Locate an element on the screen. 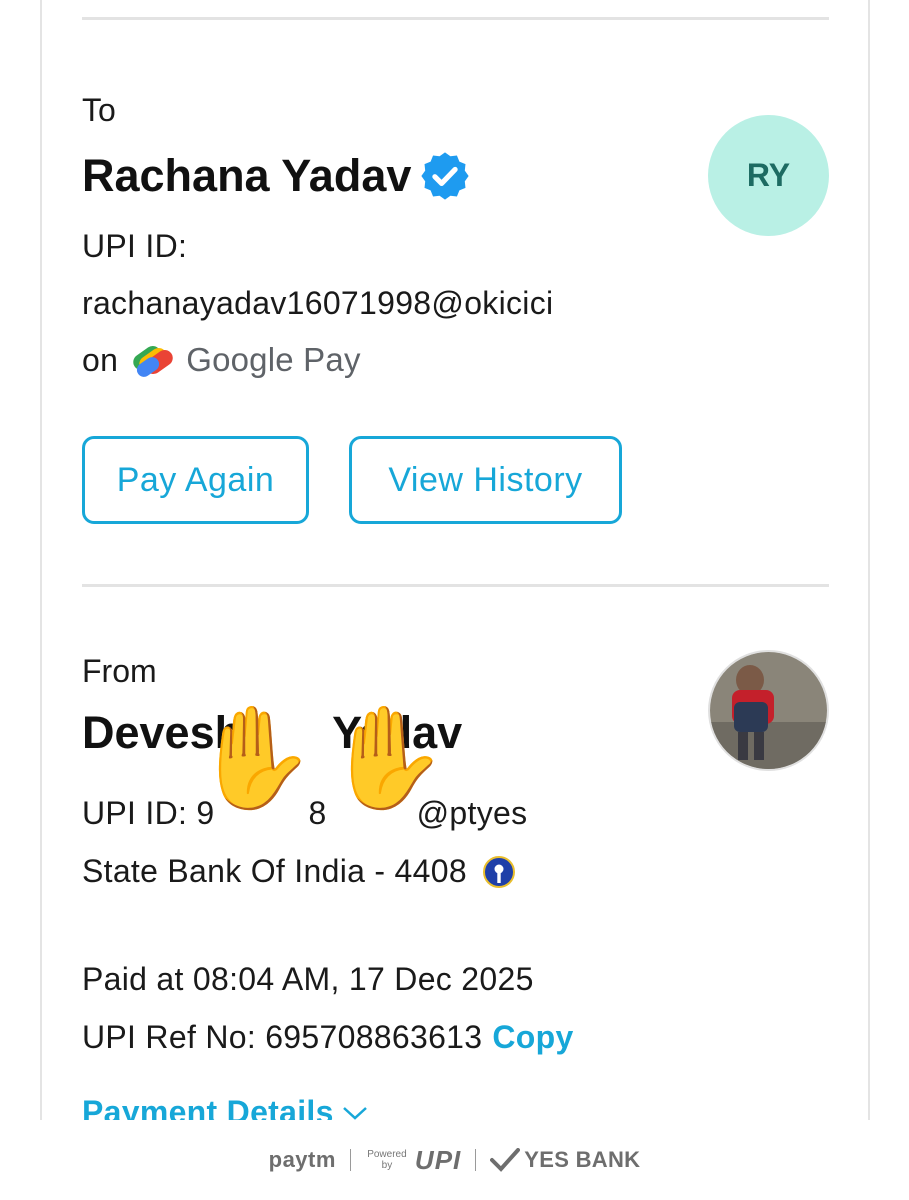 The height and width of the screenshot is (1200, 909). recipient-upi-label: UPI ID: is located at coordinates (135, 246).